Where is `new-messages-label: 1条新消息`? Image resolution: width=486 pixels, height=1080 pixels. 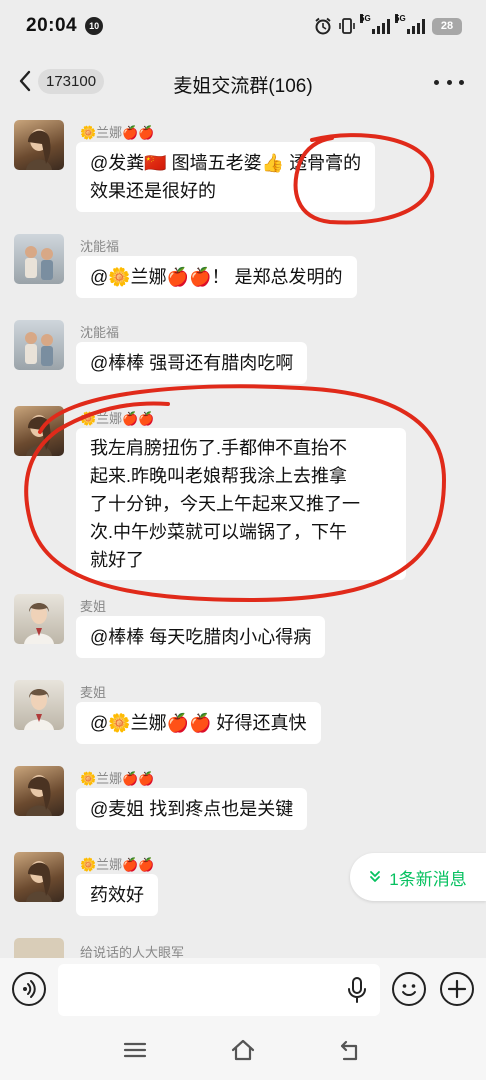
new-messages-label: 1条新消息 is located at coordinates (428, 879).